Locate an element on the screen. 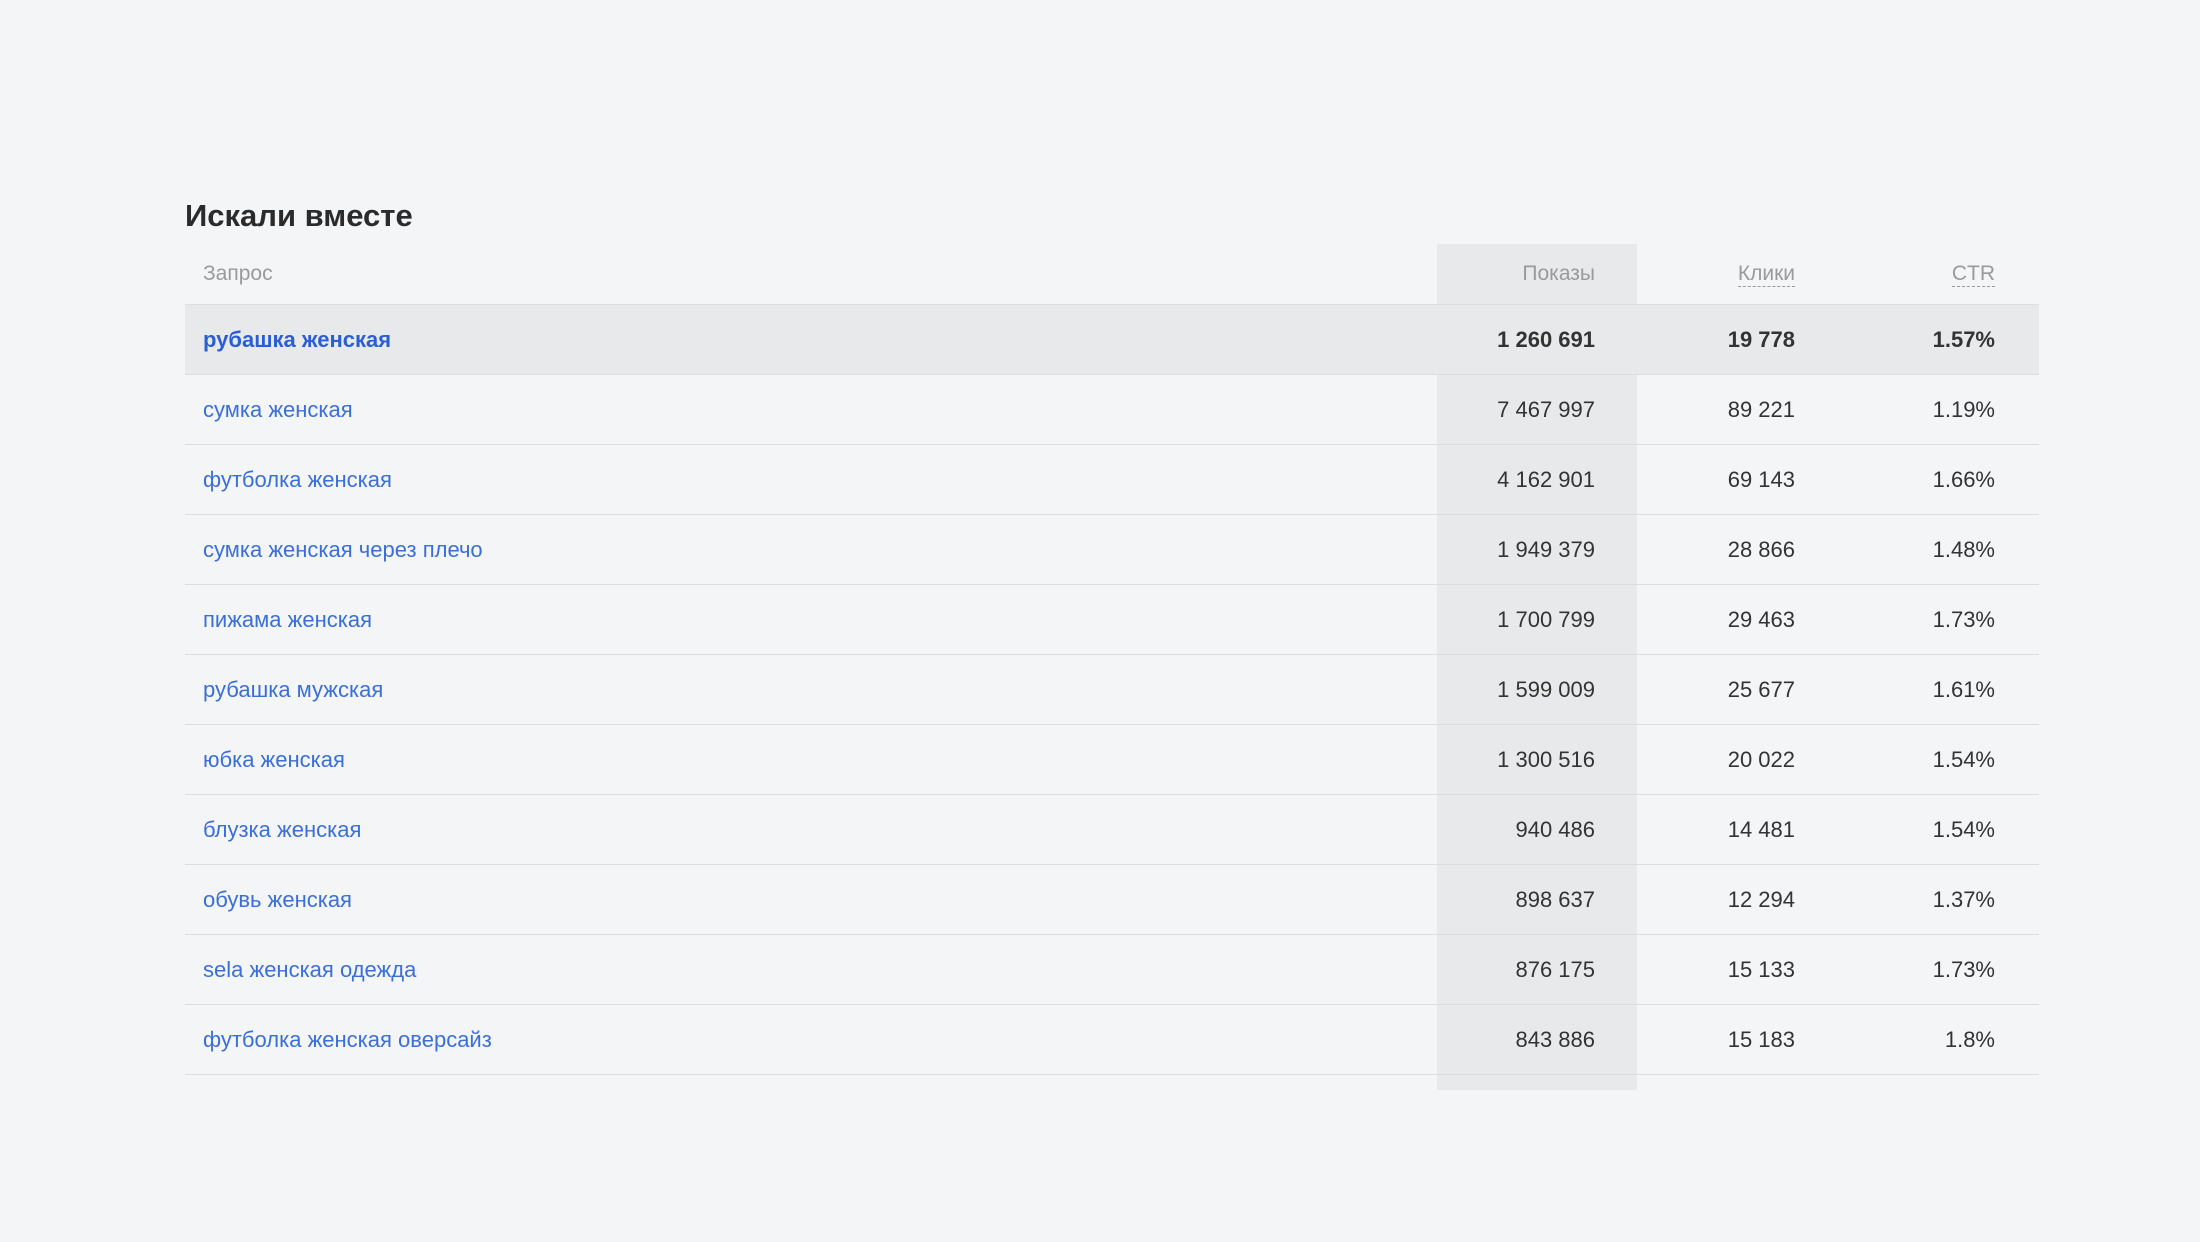 This screenshot has width=2200, height=1242. ctr-cell: 1.37% is located at coordinates (1963, 899).